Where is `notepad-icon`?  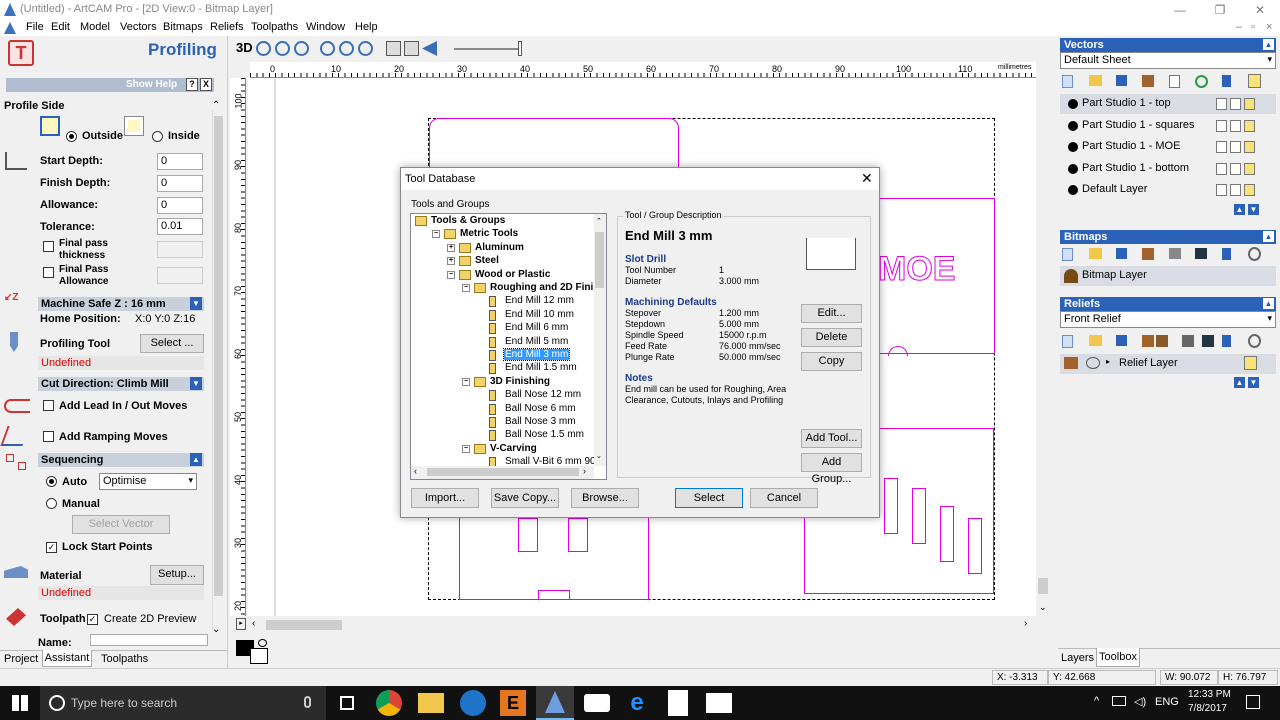
notepad-icon is located at coordinates (678, 703).